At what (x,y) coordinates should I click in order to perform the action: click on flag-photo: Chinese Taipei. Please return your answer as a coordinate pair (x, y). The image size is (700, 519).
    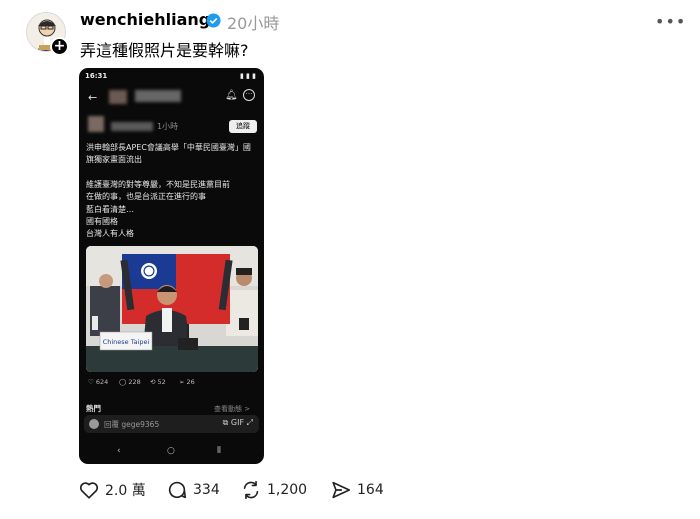
    Looking at the image, I should click on (172, 309).